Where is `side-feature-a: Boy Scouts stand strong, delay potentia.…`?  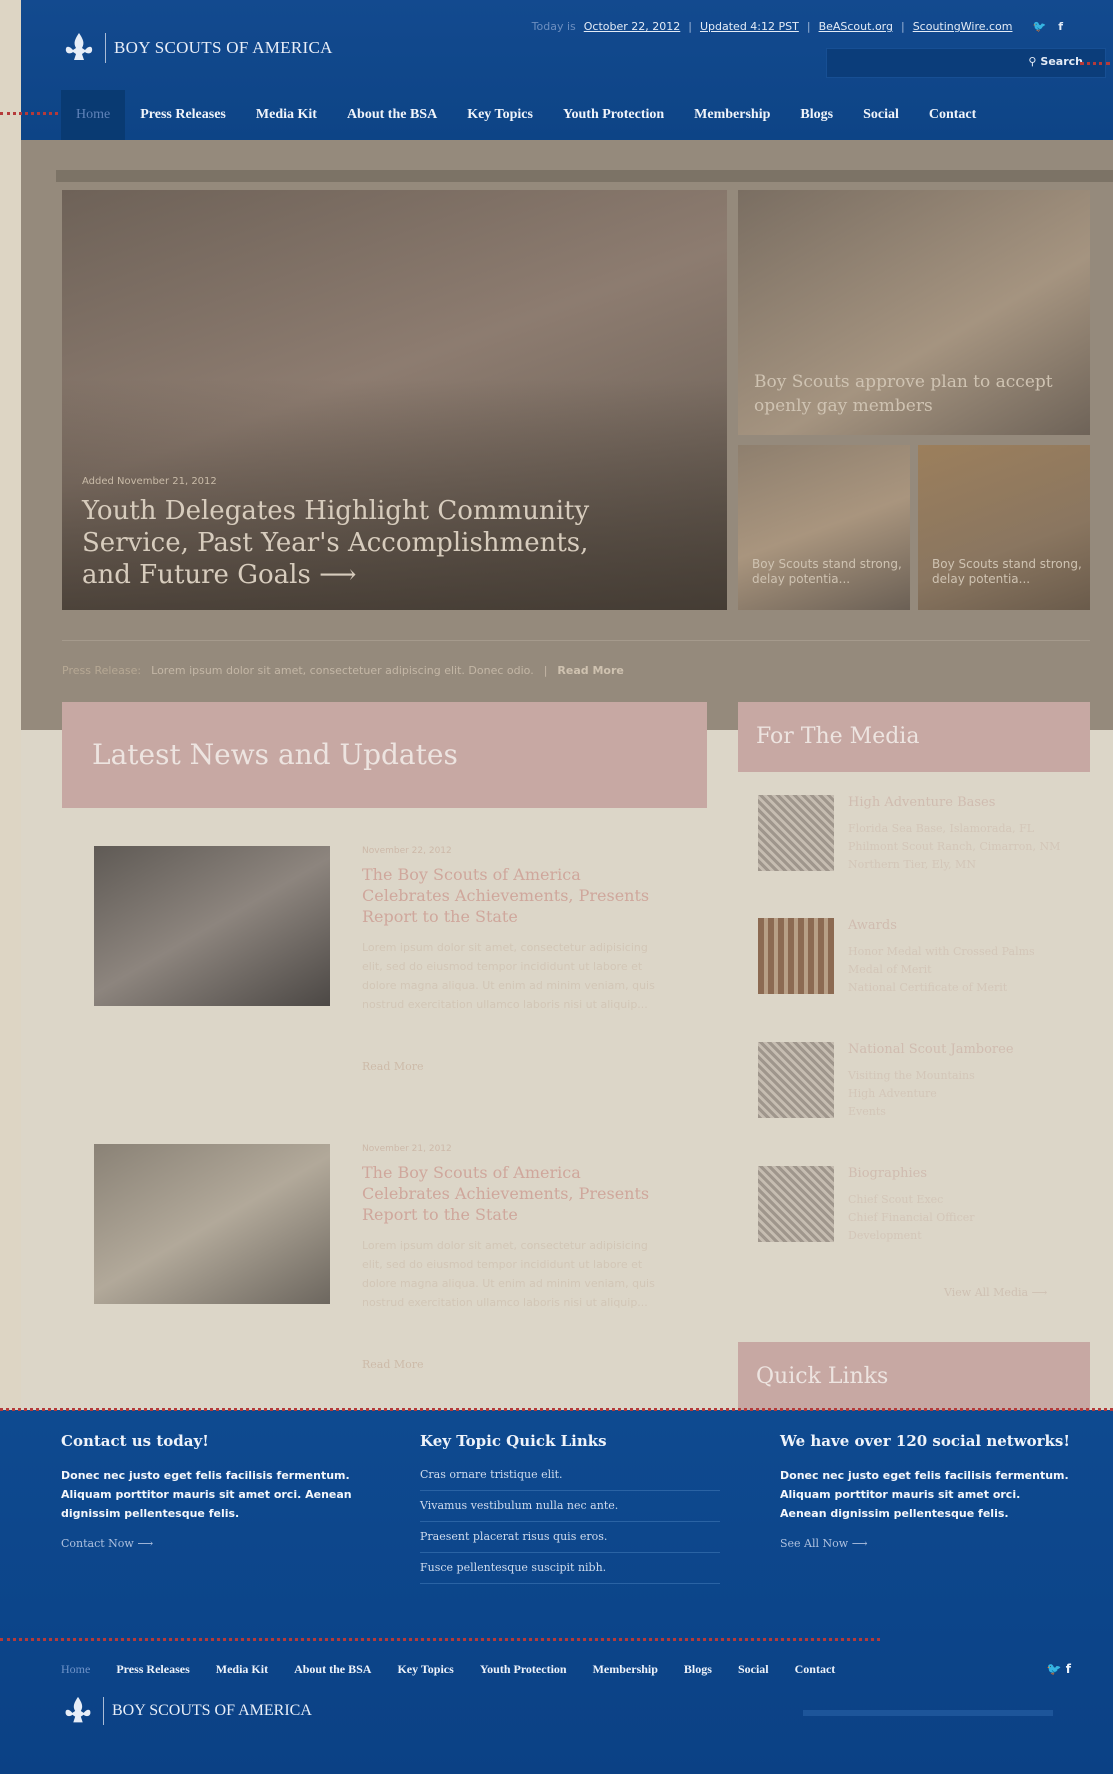
side-feature-a: Boy Scouts stand strong, delay potentia.… is located at coordinates (824, 527).